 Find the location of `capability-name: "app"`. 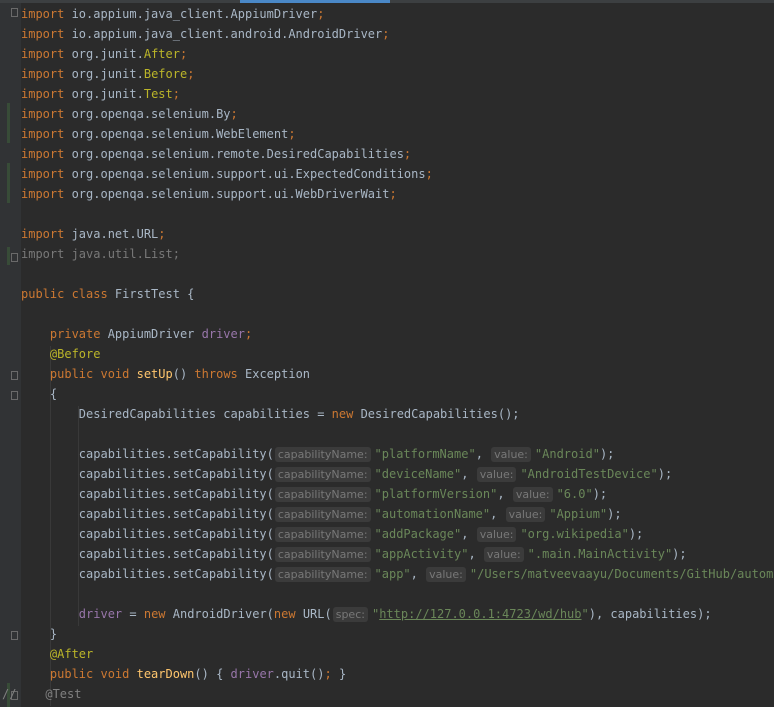

capability-name: "app" is located at coordinates (392, 574).